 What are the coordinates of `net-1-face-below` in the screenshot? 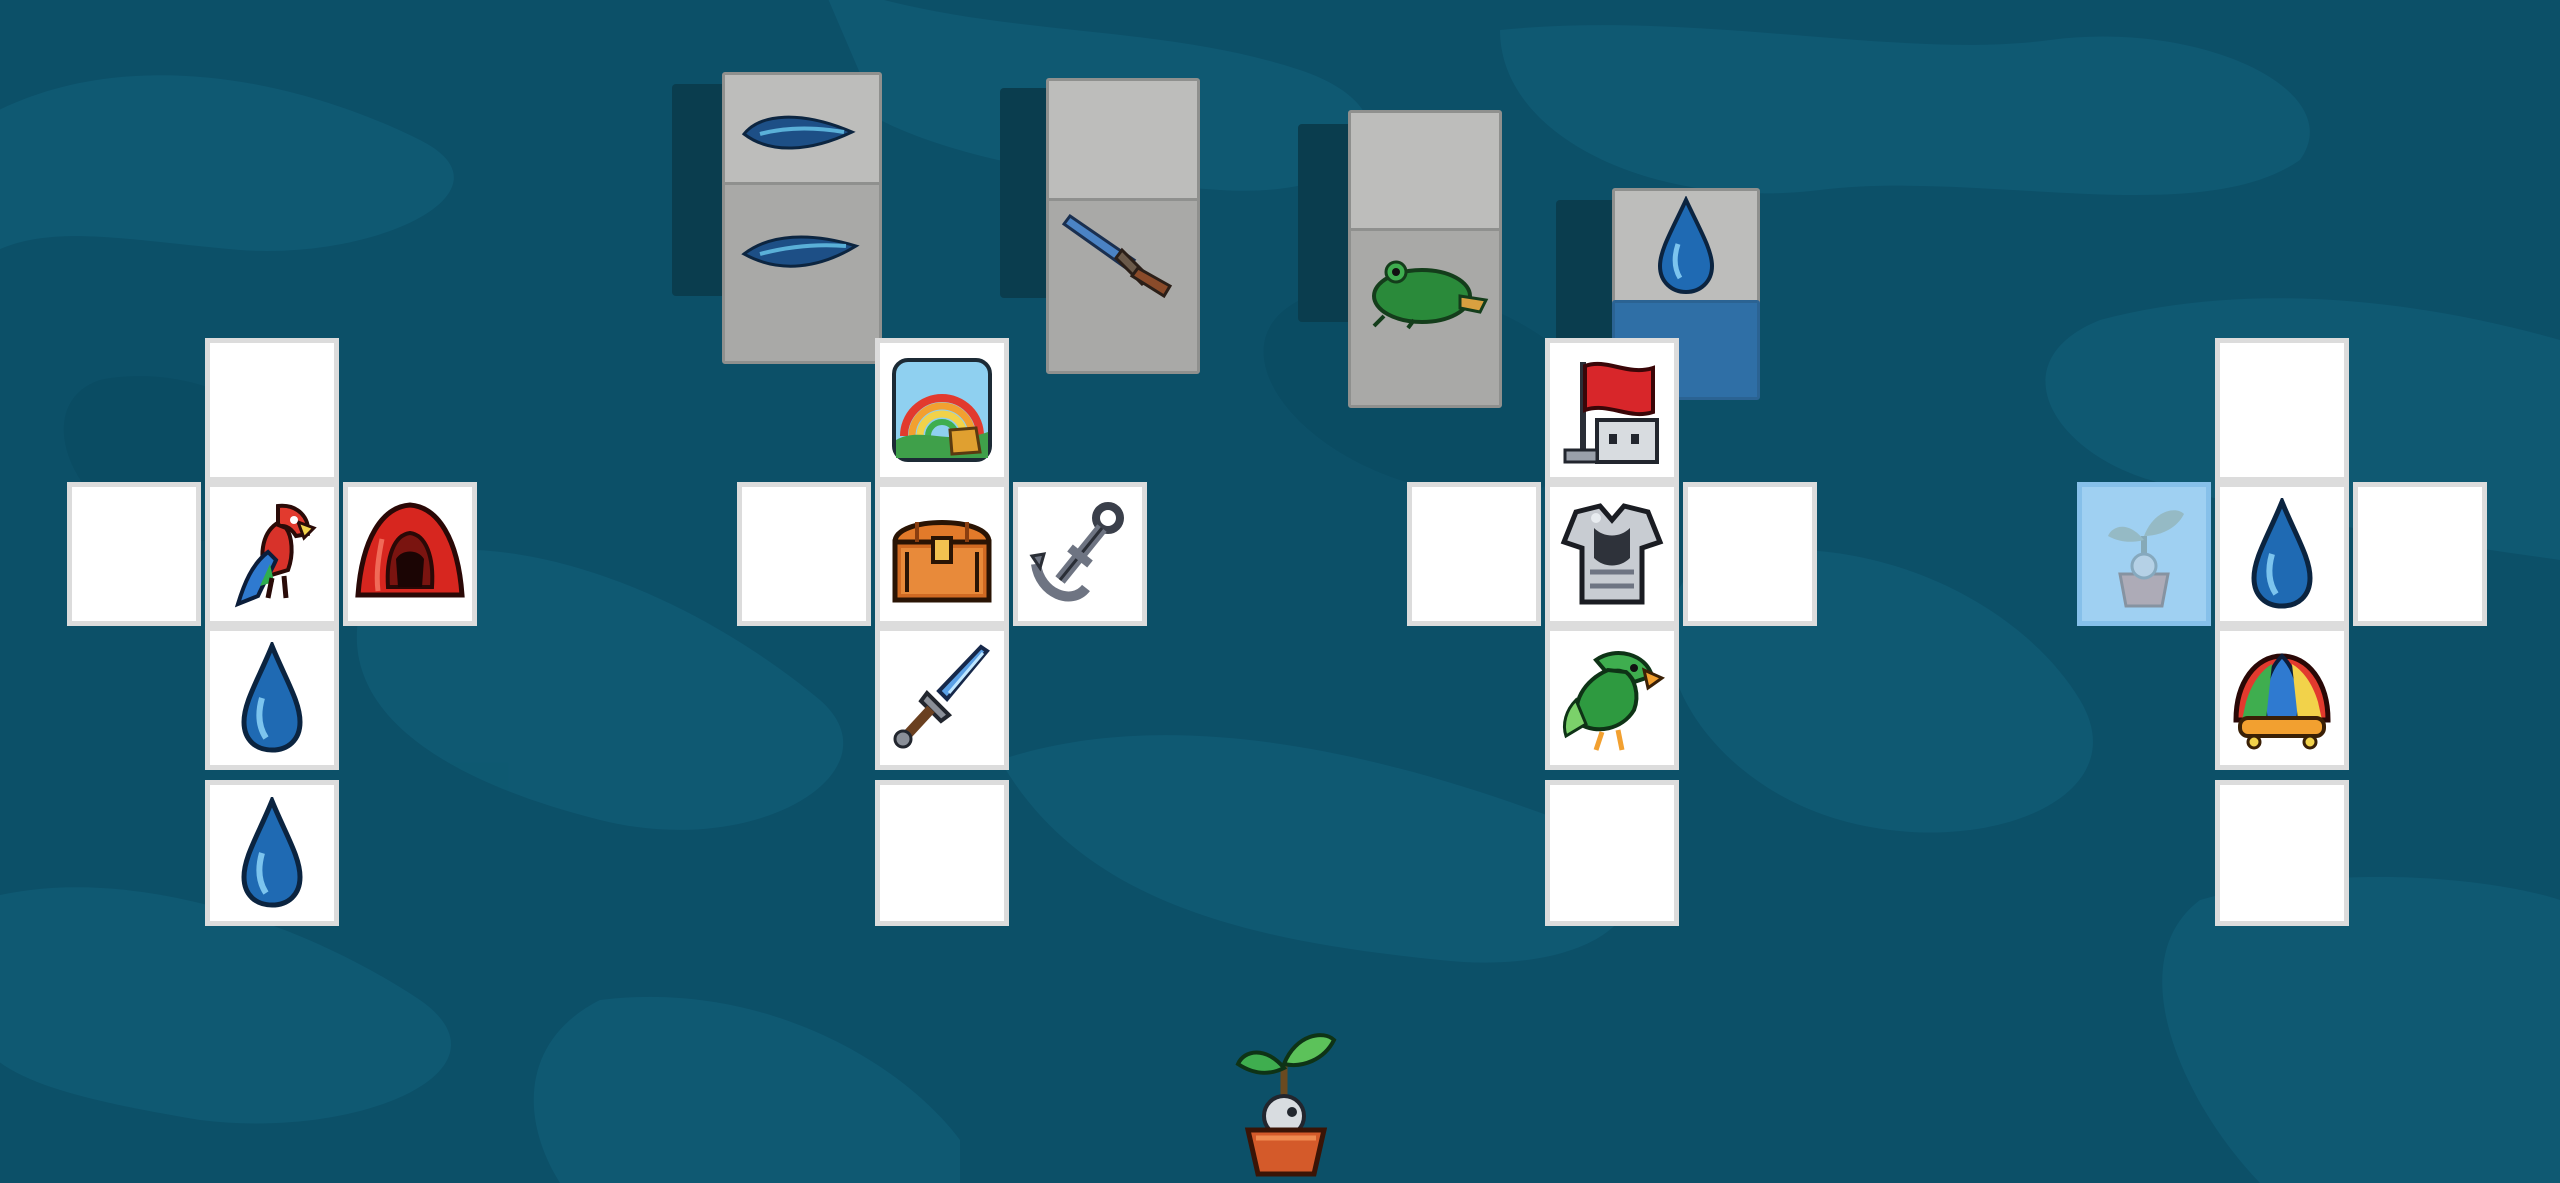 It's located at (272, 698).